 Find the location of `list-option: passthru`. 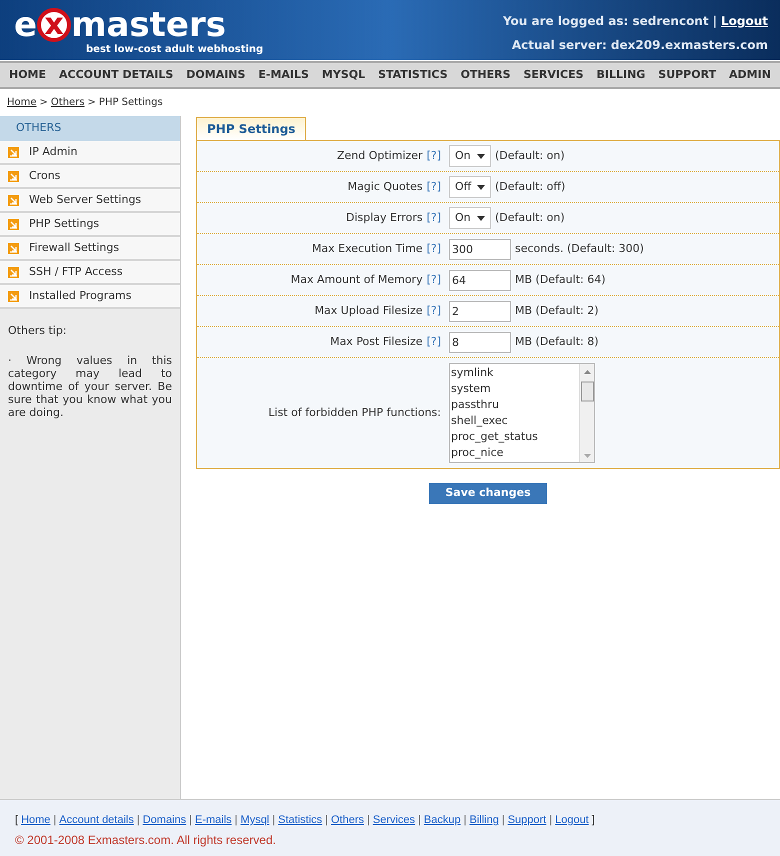

list-option: passthru is located at coordinates (515, 405).